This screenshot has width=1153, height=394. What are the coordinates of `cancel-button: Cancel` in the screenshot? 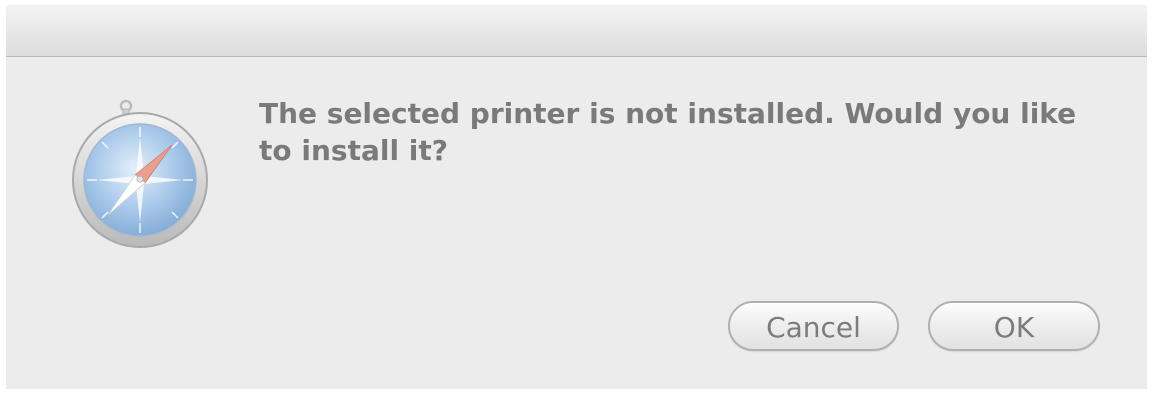 It's located at (813, 326).